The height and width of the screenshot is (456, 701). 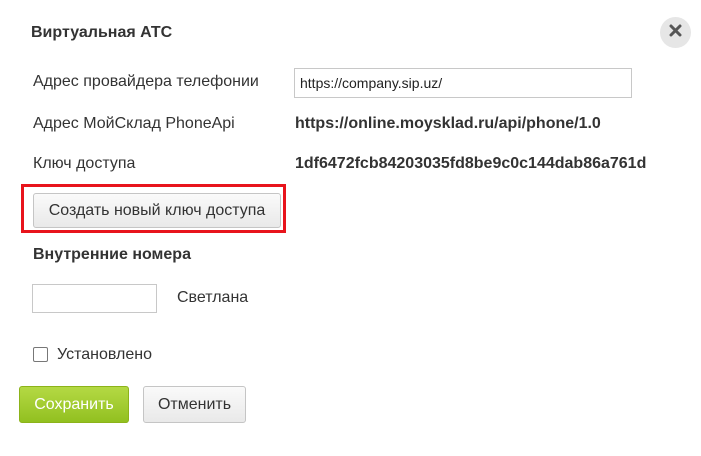 I want to click on provider-address-label: Адрес провайдера телефонии, so click(x=146, y=81).